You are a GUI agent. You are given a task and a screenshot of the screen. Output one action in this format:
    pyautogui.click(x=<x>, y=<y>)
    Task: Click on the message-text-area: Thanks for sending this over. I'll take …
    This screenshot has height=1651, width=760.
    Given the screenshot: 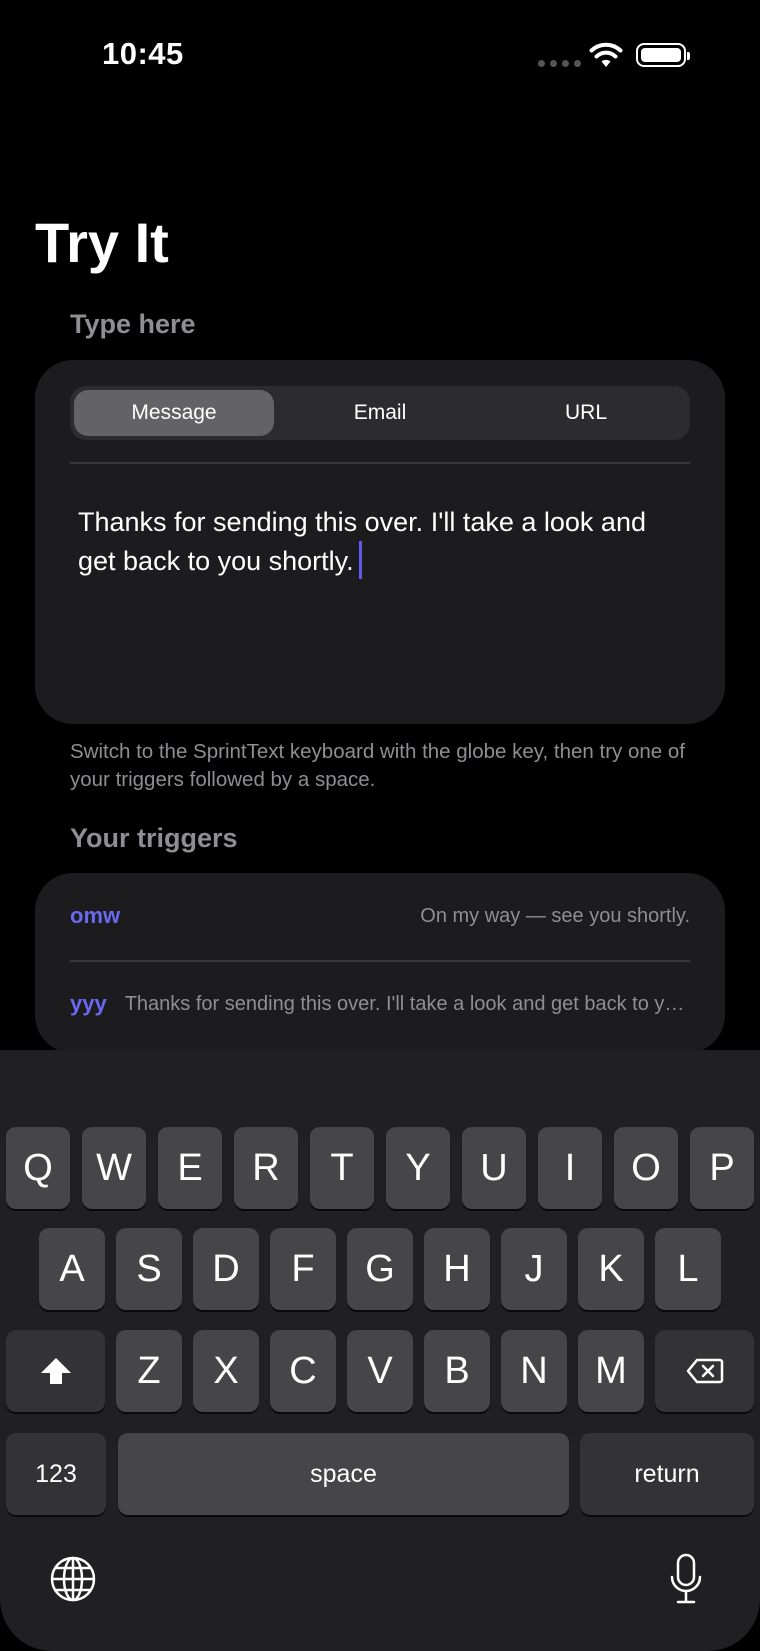 What is the action you would take?
    pyautogui.click(x=378, y=541)
    